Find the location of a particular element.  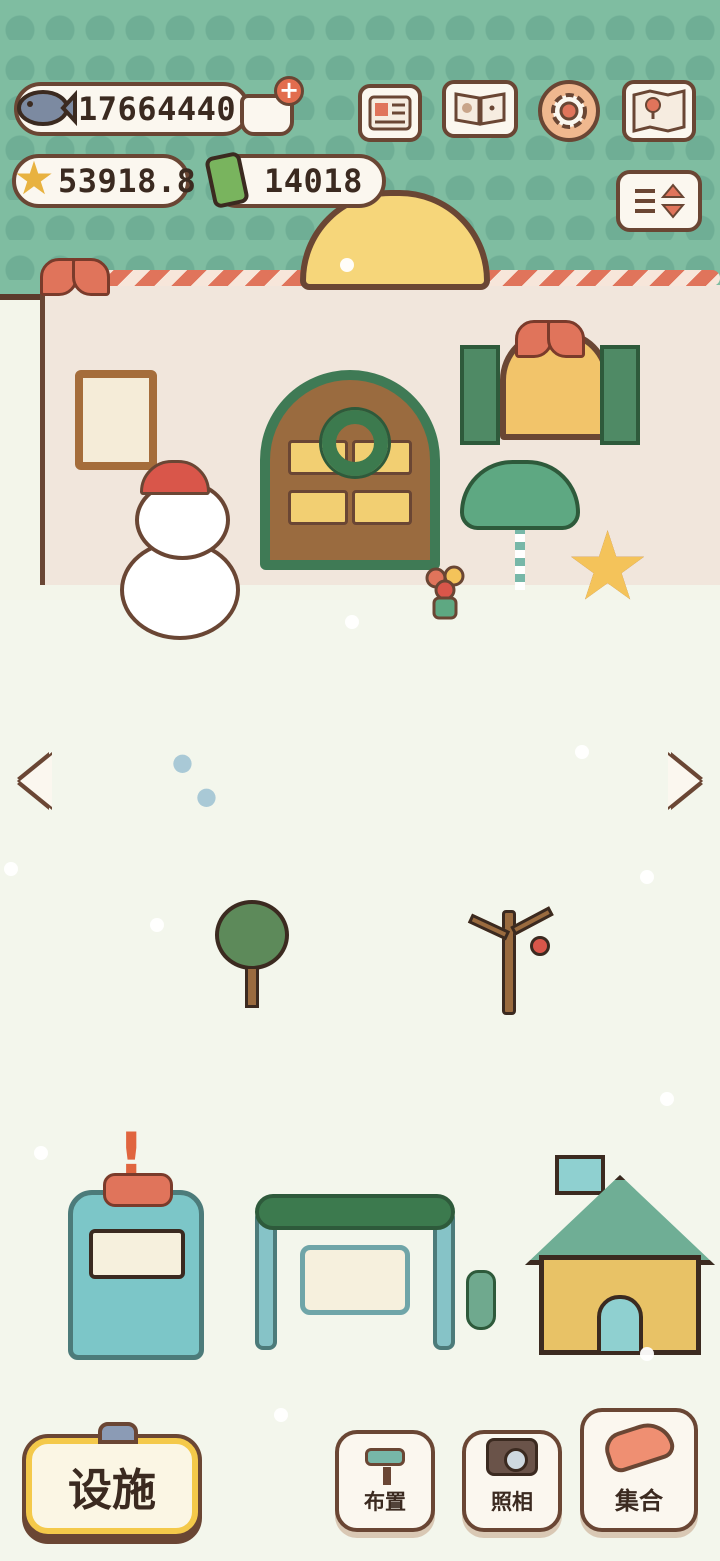

tree-trunk is located at coordinates (252, 987).